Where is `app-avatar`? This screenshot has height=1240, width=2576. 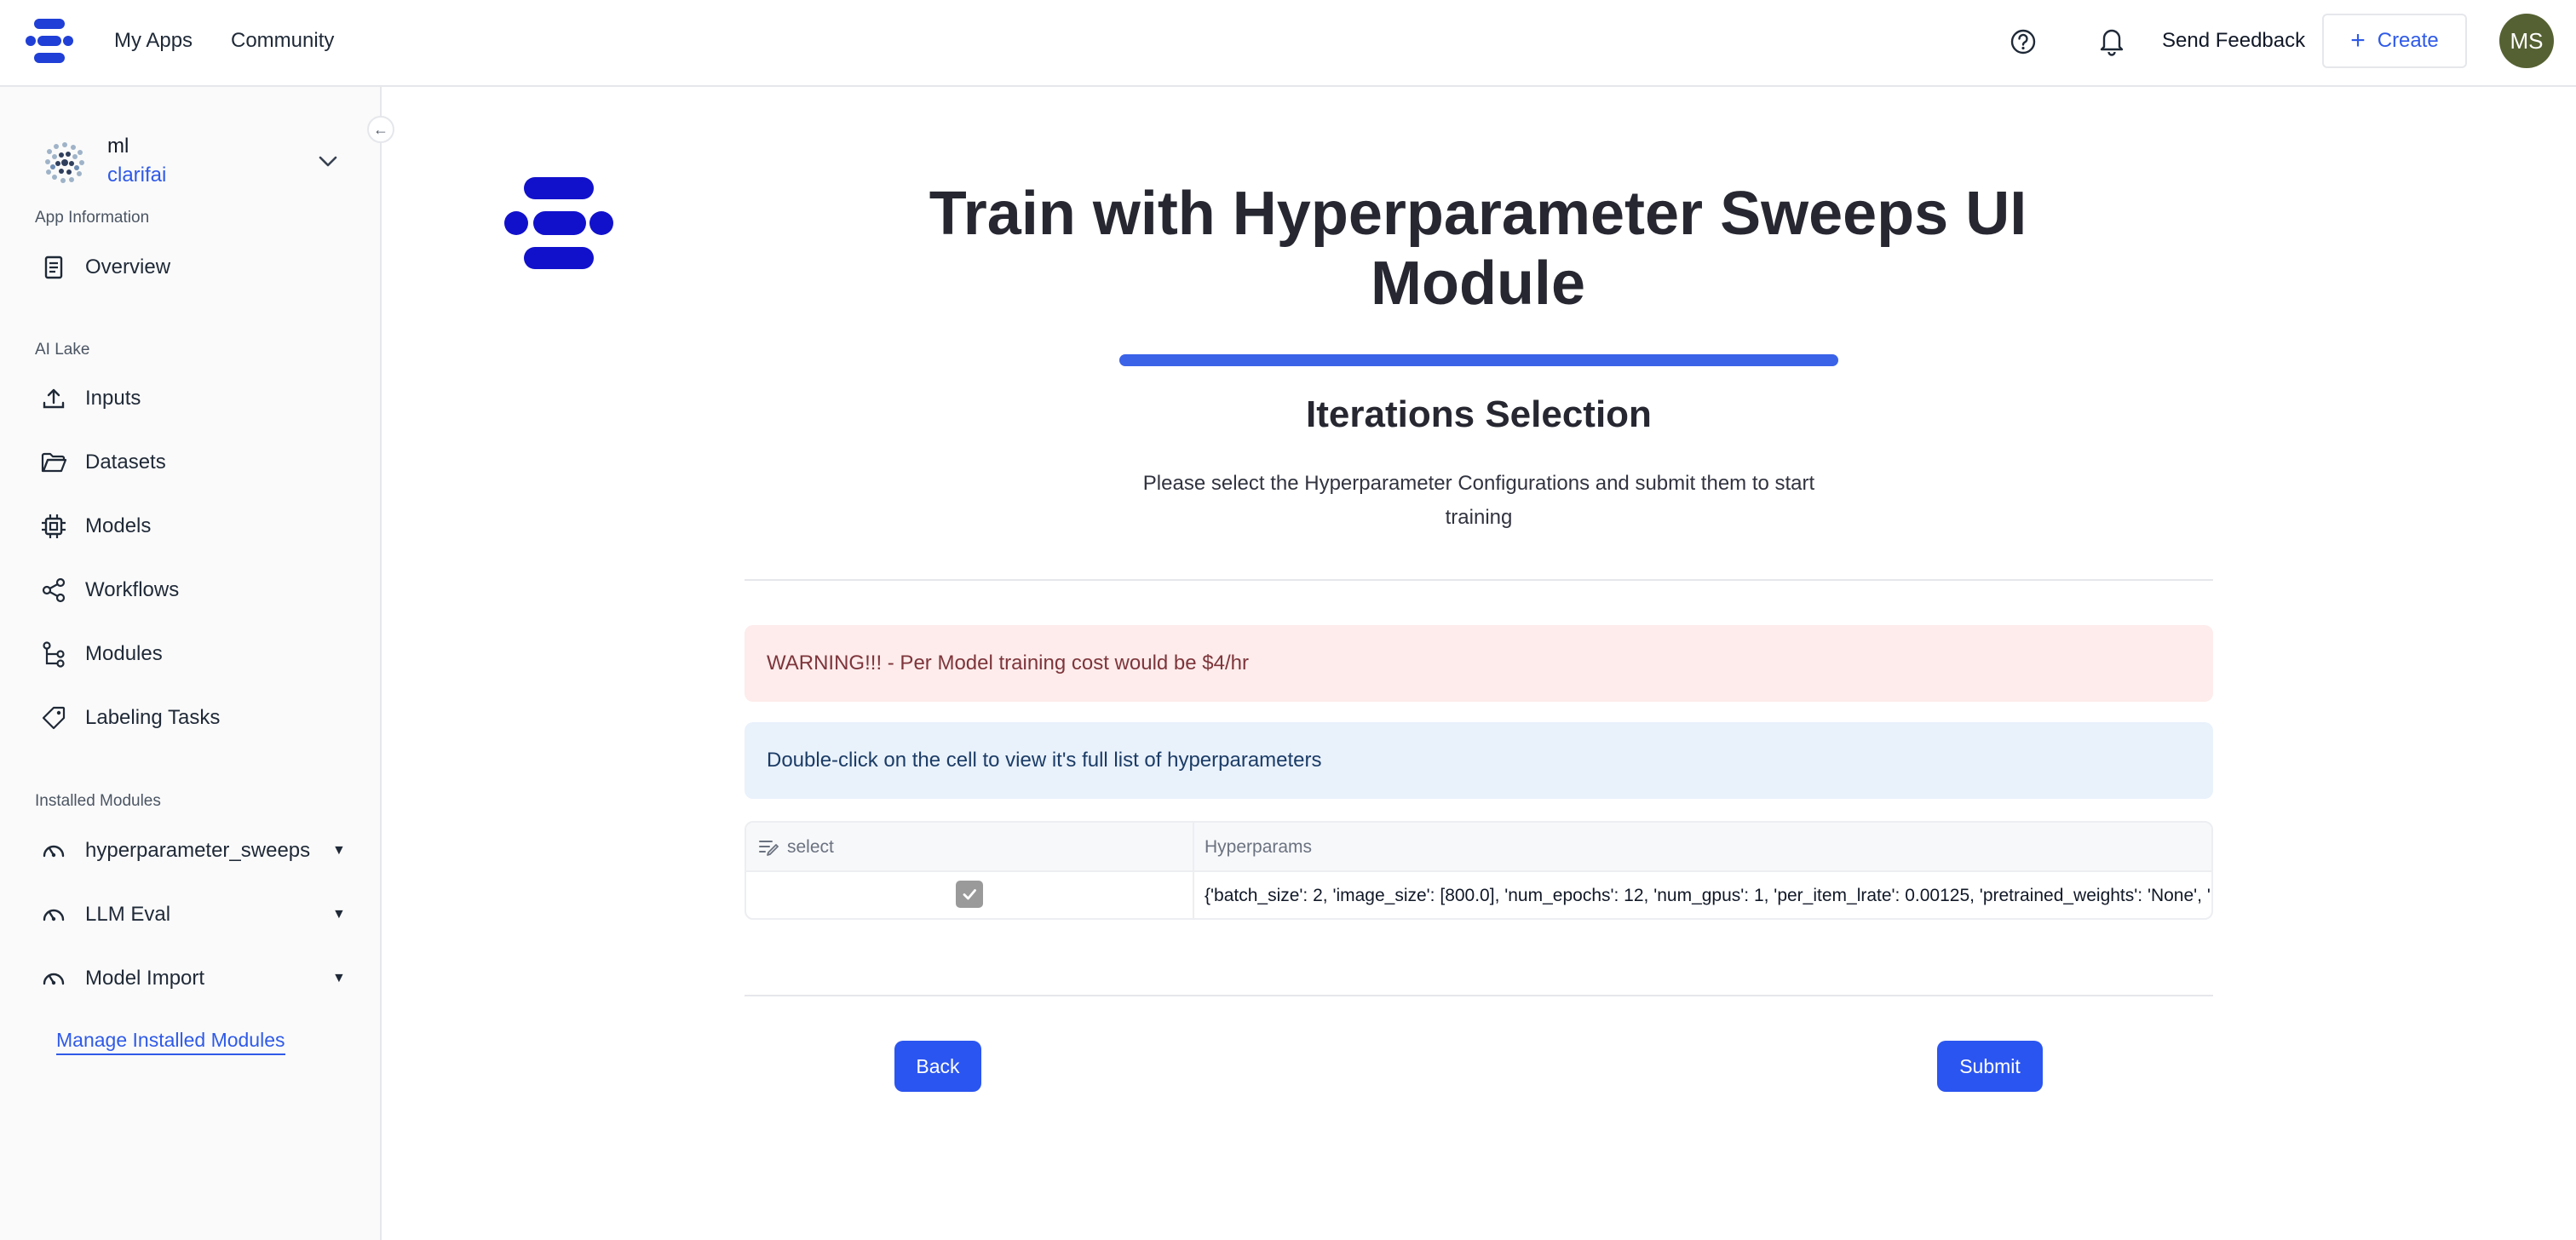
app-avatar is located at coordinates (65, 163).